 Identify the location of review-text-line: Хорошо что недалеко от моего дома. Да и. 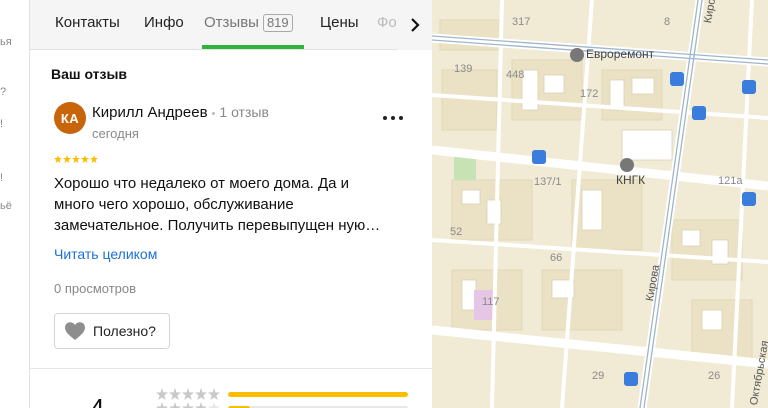
(201, 183).